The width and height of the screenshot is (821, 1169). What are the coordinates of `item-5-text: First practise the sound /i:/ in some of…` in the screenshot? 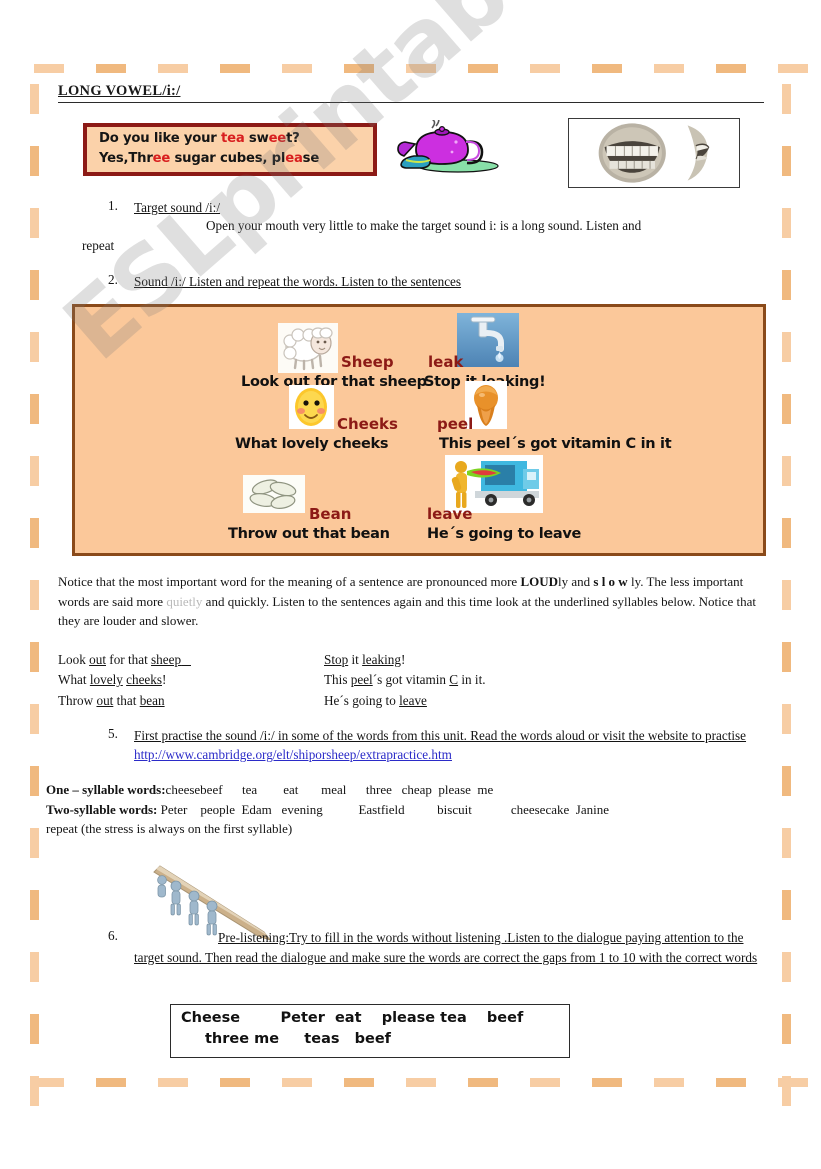 It's located at (452, 745).